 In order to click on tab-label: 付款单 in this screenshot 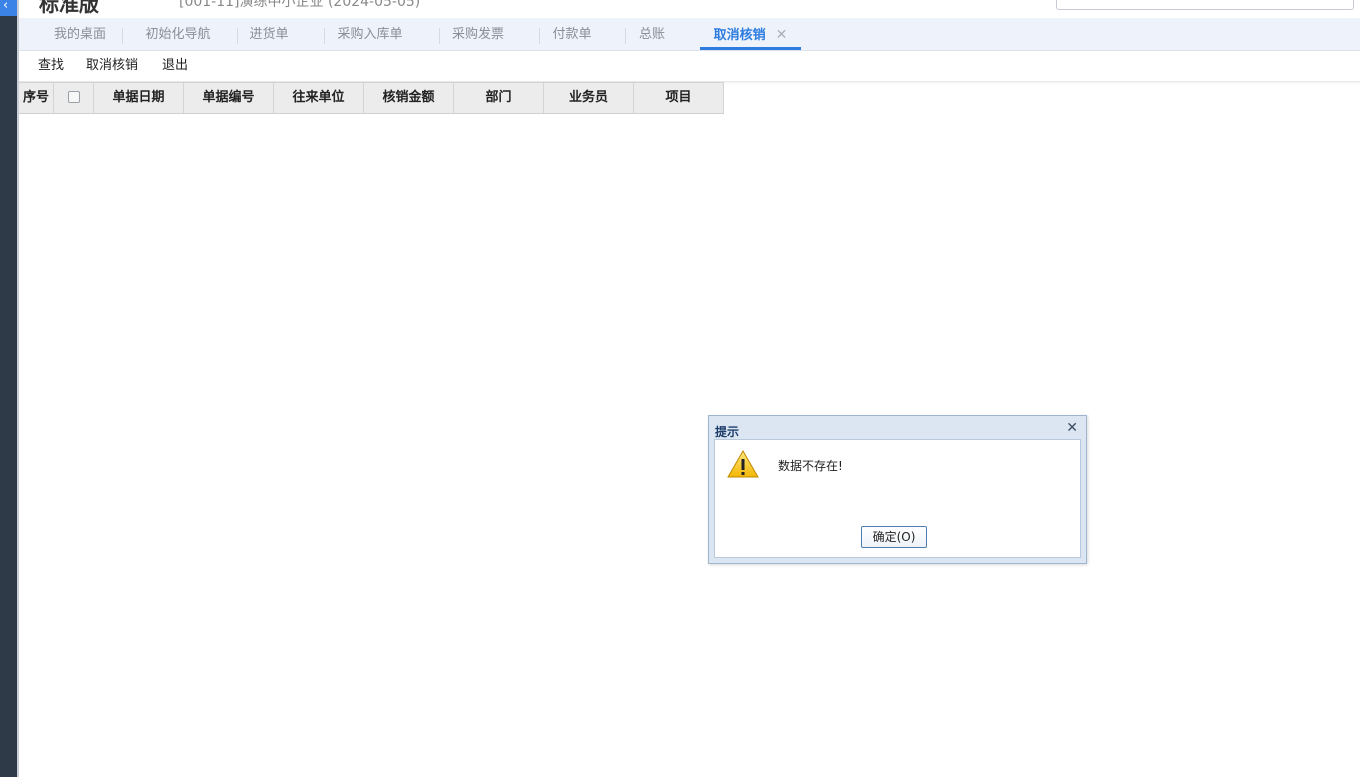, I will do `click(572, 34)`.